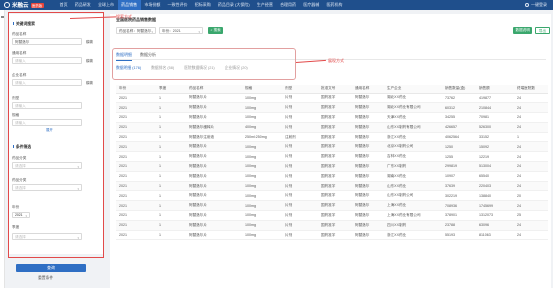 The image size is (553, 288). I want to click on search-button: ⌕ 搜索, so click(216, 30).